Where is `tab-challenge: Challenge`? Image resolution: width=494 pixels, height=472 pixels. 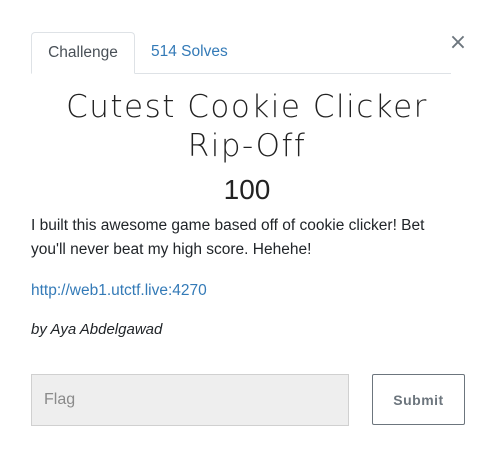
tab-challenge: Challenge is located at coordinates (83, 53).